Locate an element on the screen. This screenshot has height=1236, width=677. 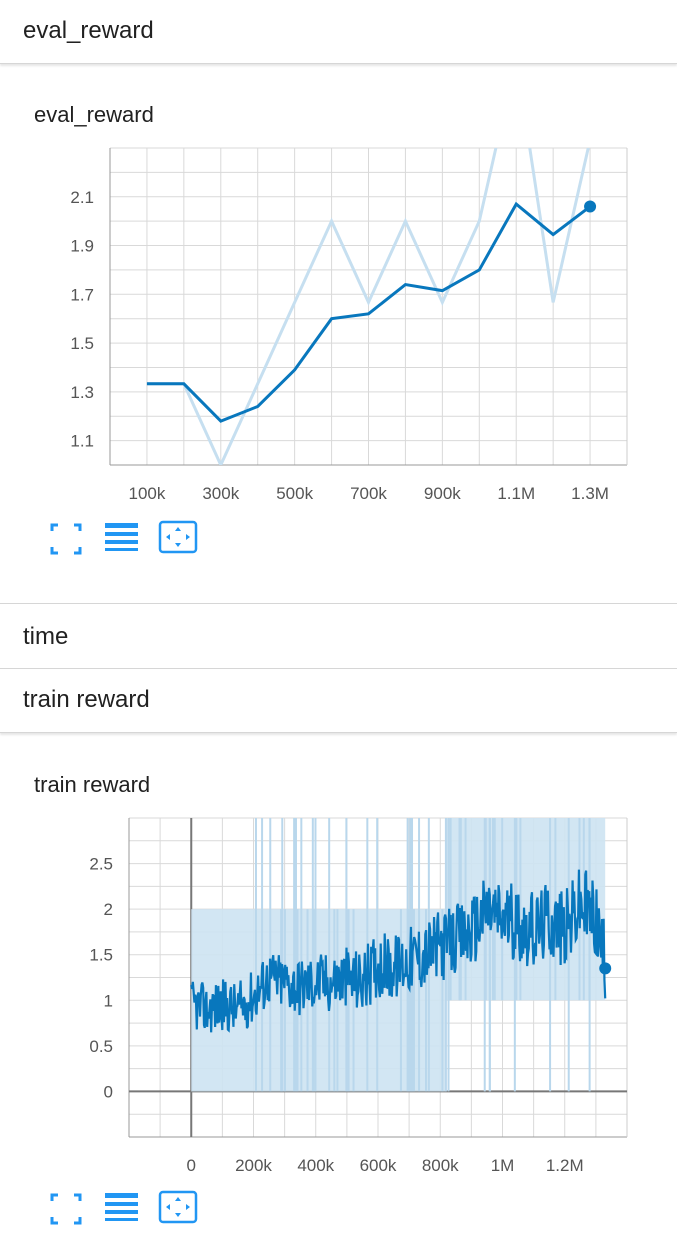
y-tick-label: 2.5 is located at coordinates (101, 864).